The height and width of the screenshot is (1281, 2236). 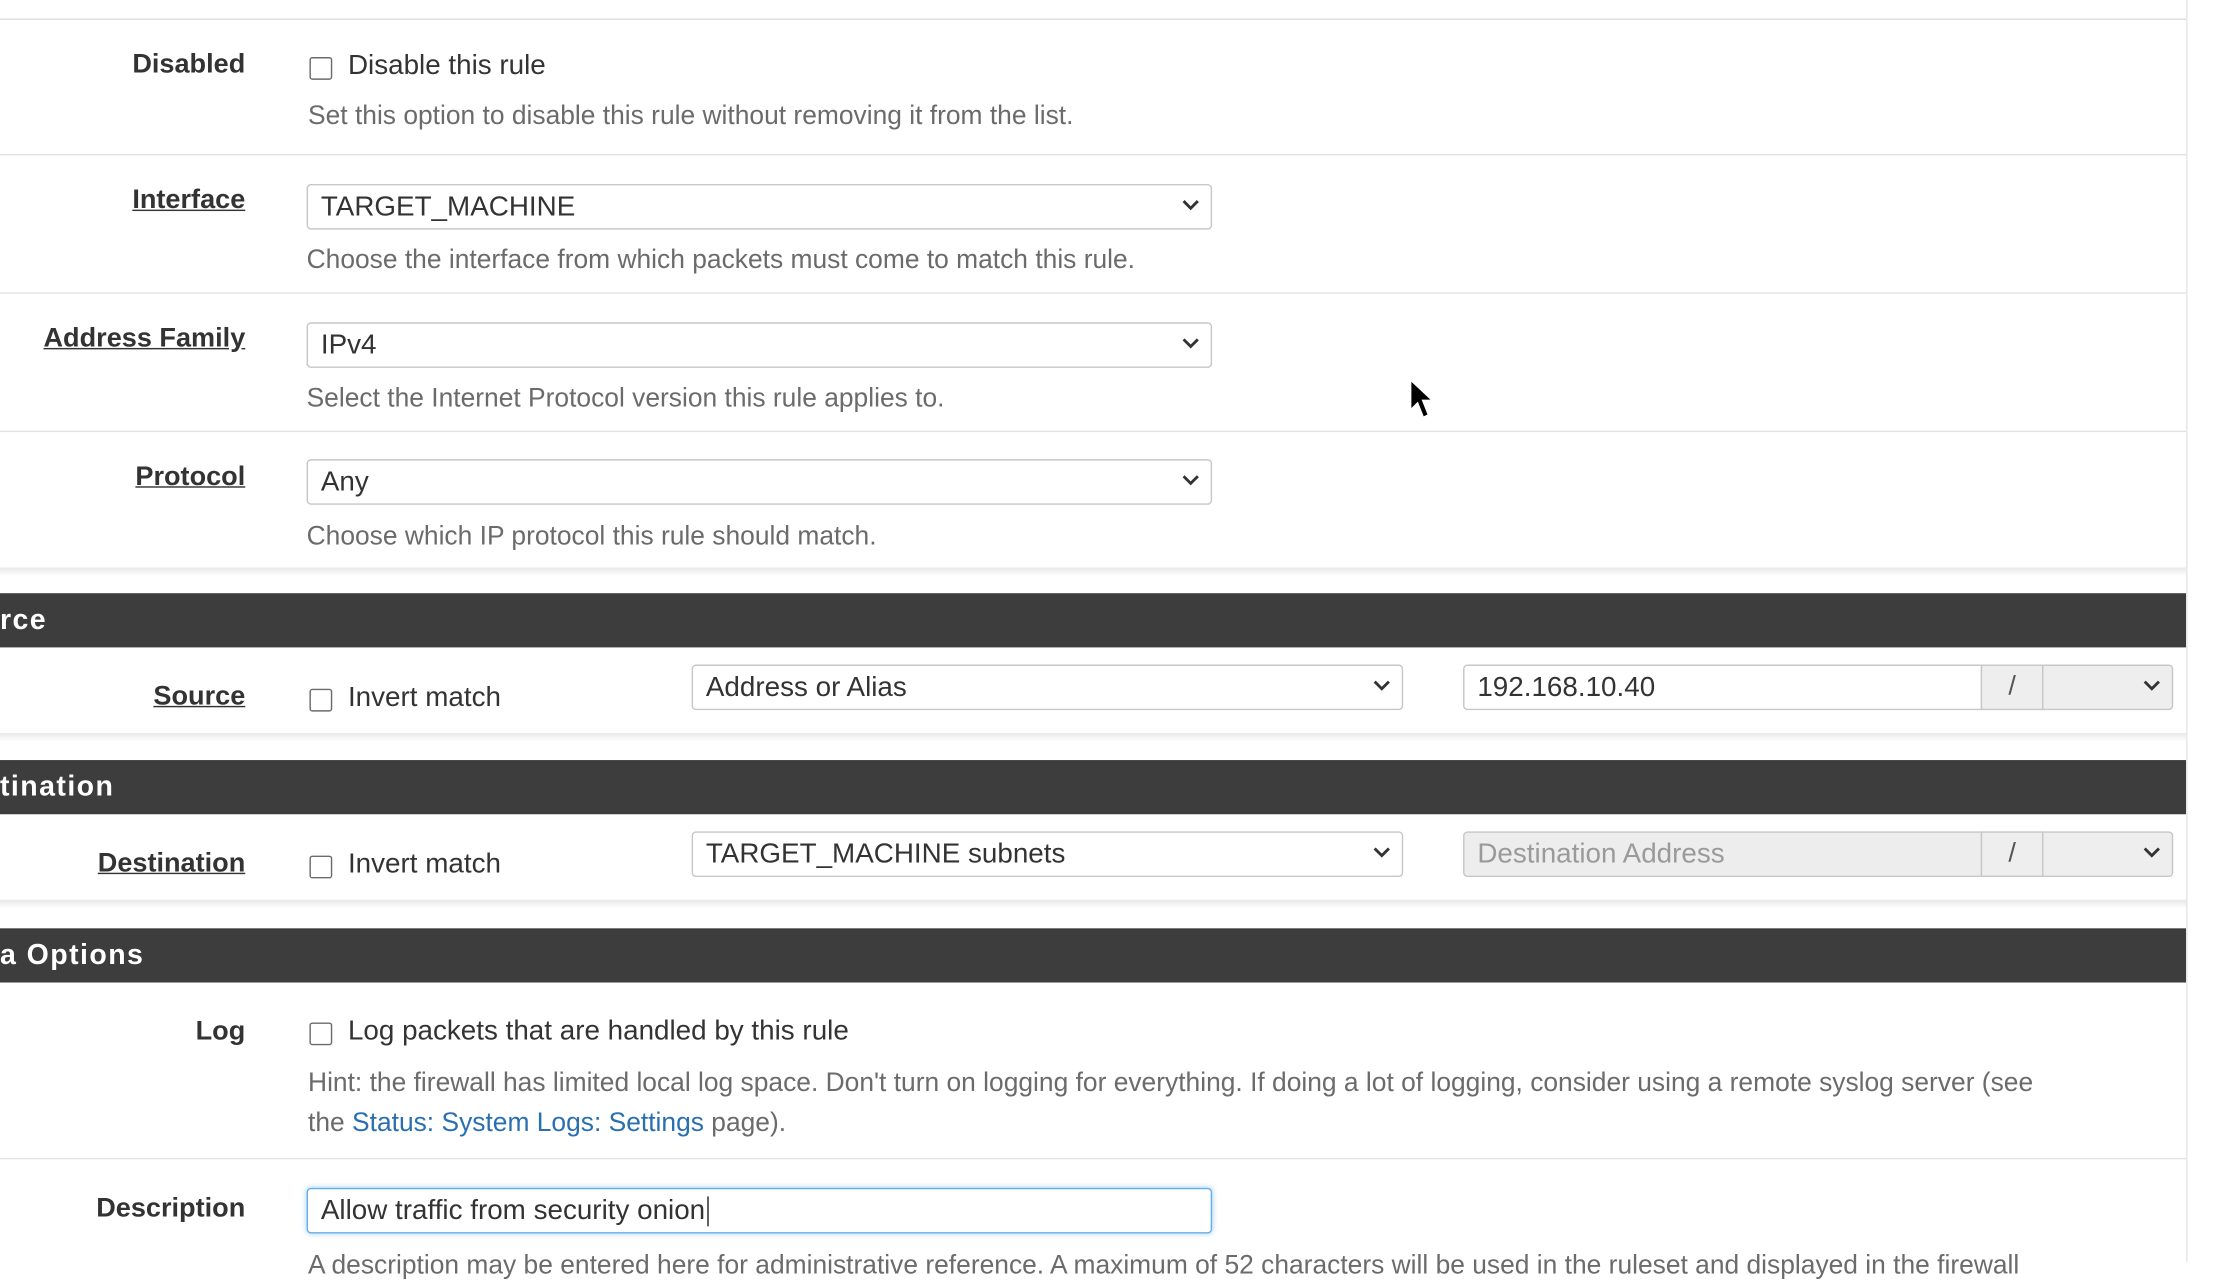 I want to click on destination-address-placeholder: Destination Address, so click(x=1601, y=854).